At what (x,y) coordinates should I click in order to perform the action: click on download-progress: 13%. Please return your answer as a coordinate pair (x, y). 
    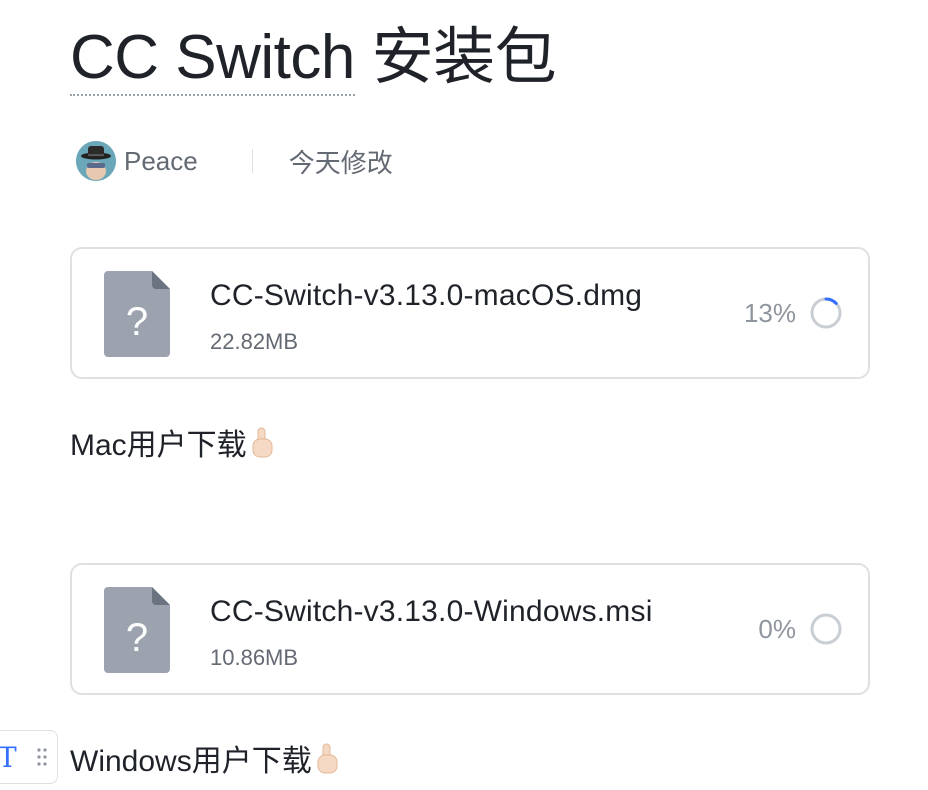
    Looking at the image, I should click on (794, 313).